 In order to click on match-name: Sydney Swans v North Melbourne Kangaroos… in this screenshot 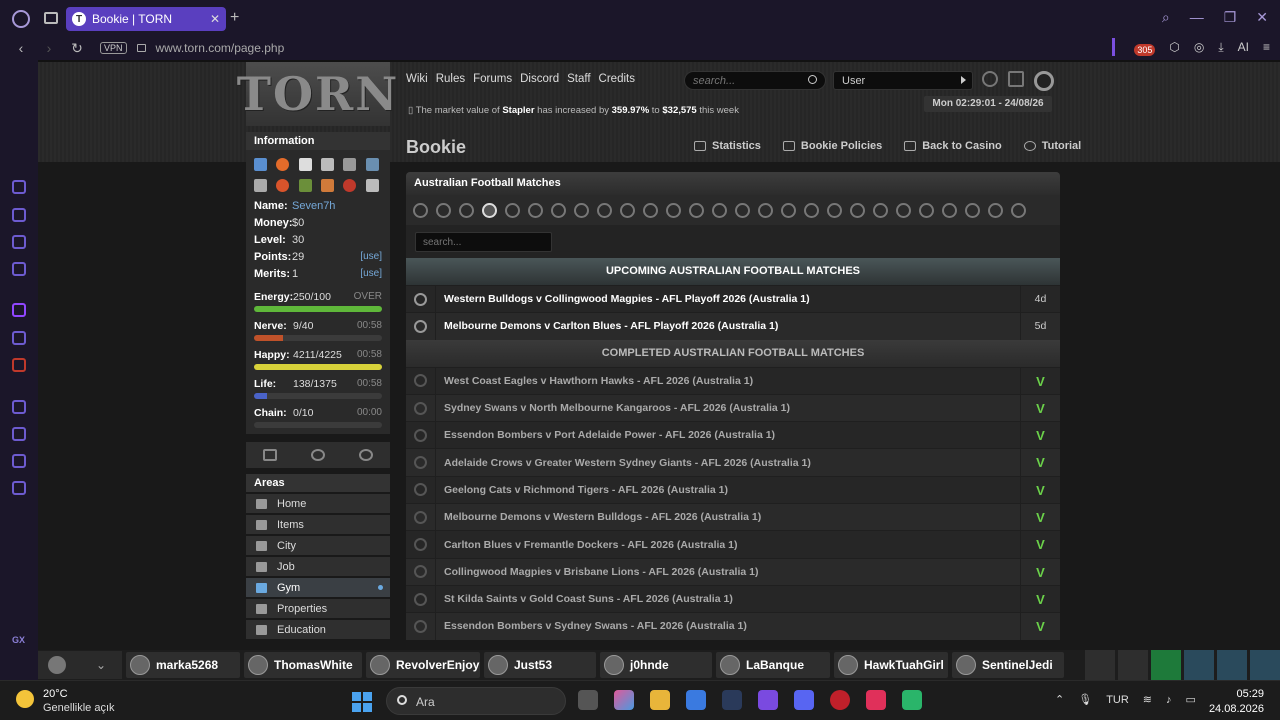, I will do `click(728, 408)`.